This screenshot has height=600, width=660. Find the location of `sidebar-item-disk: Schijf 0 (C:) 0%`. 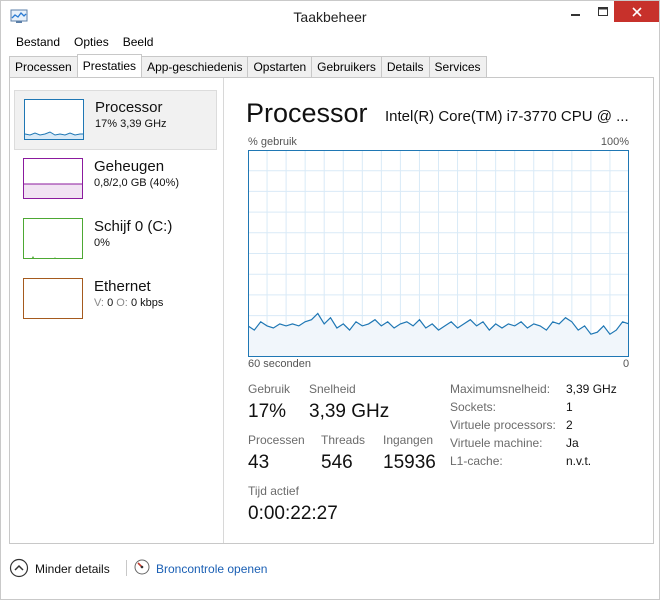

sidebar-item-disk: Schijf 0 (C:) 0% is located at coordinates (115, 240).